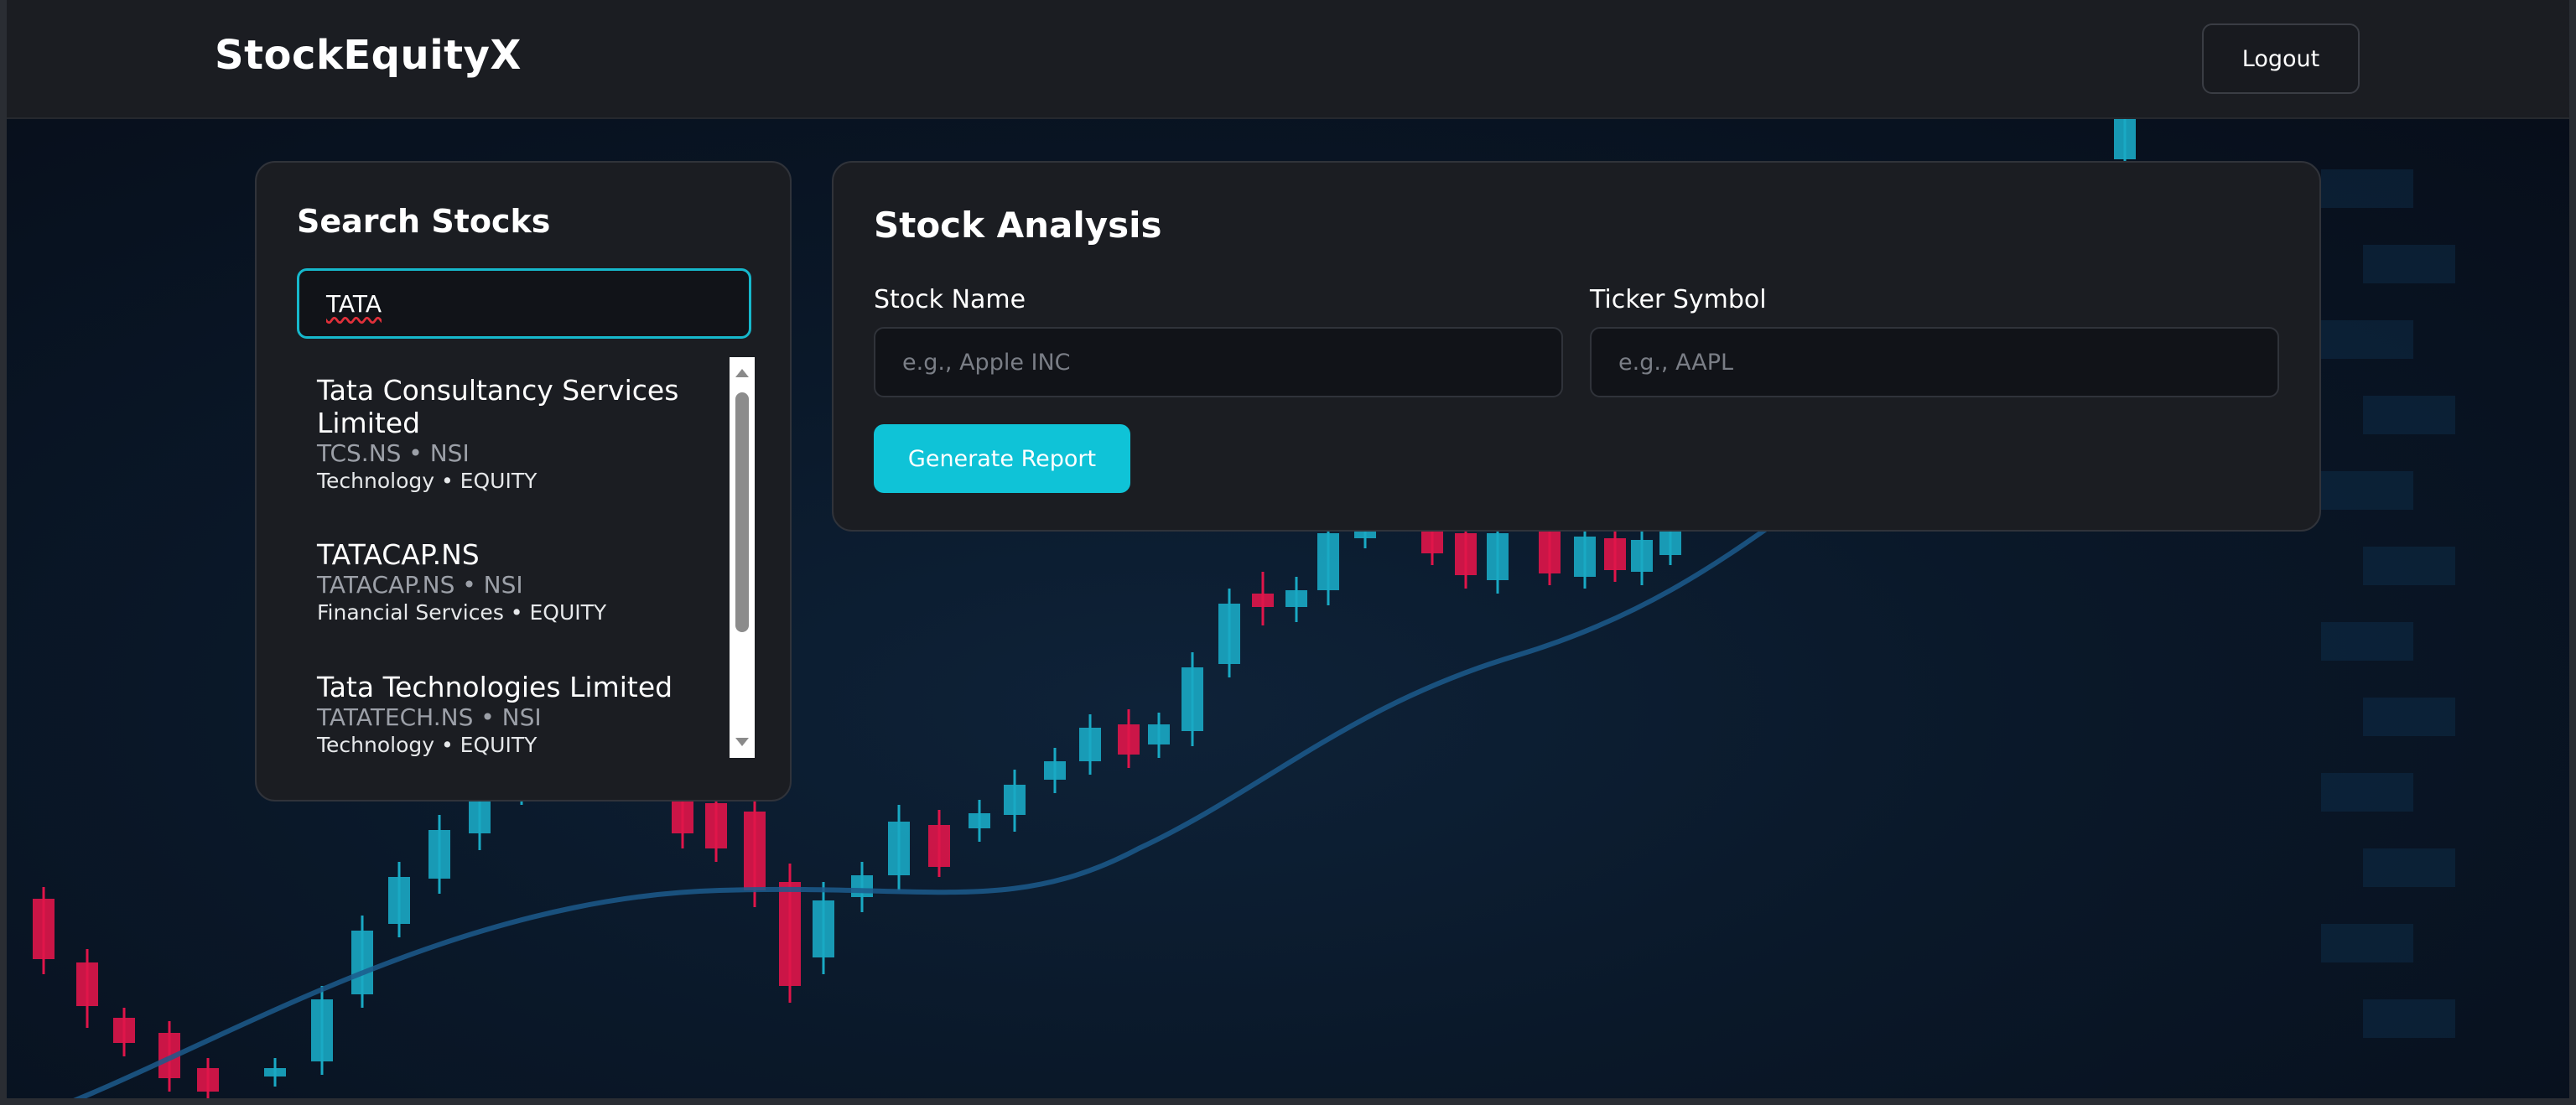  What do you see at coordinates (420, 585) in the screenshot?
I see `result-ticker-exchange: TATACAP.NS • NSI` at bounding box center [420, 585].